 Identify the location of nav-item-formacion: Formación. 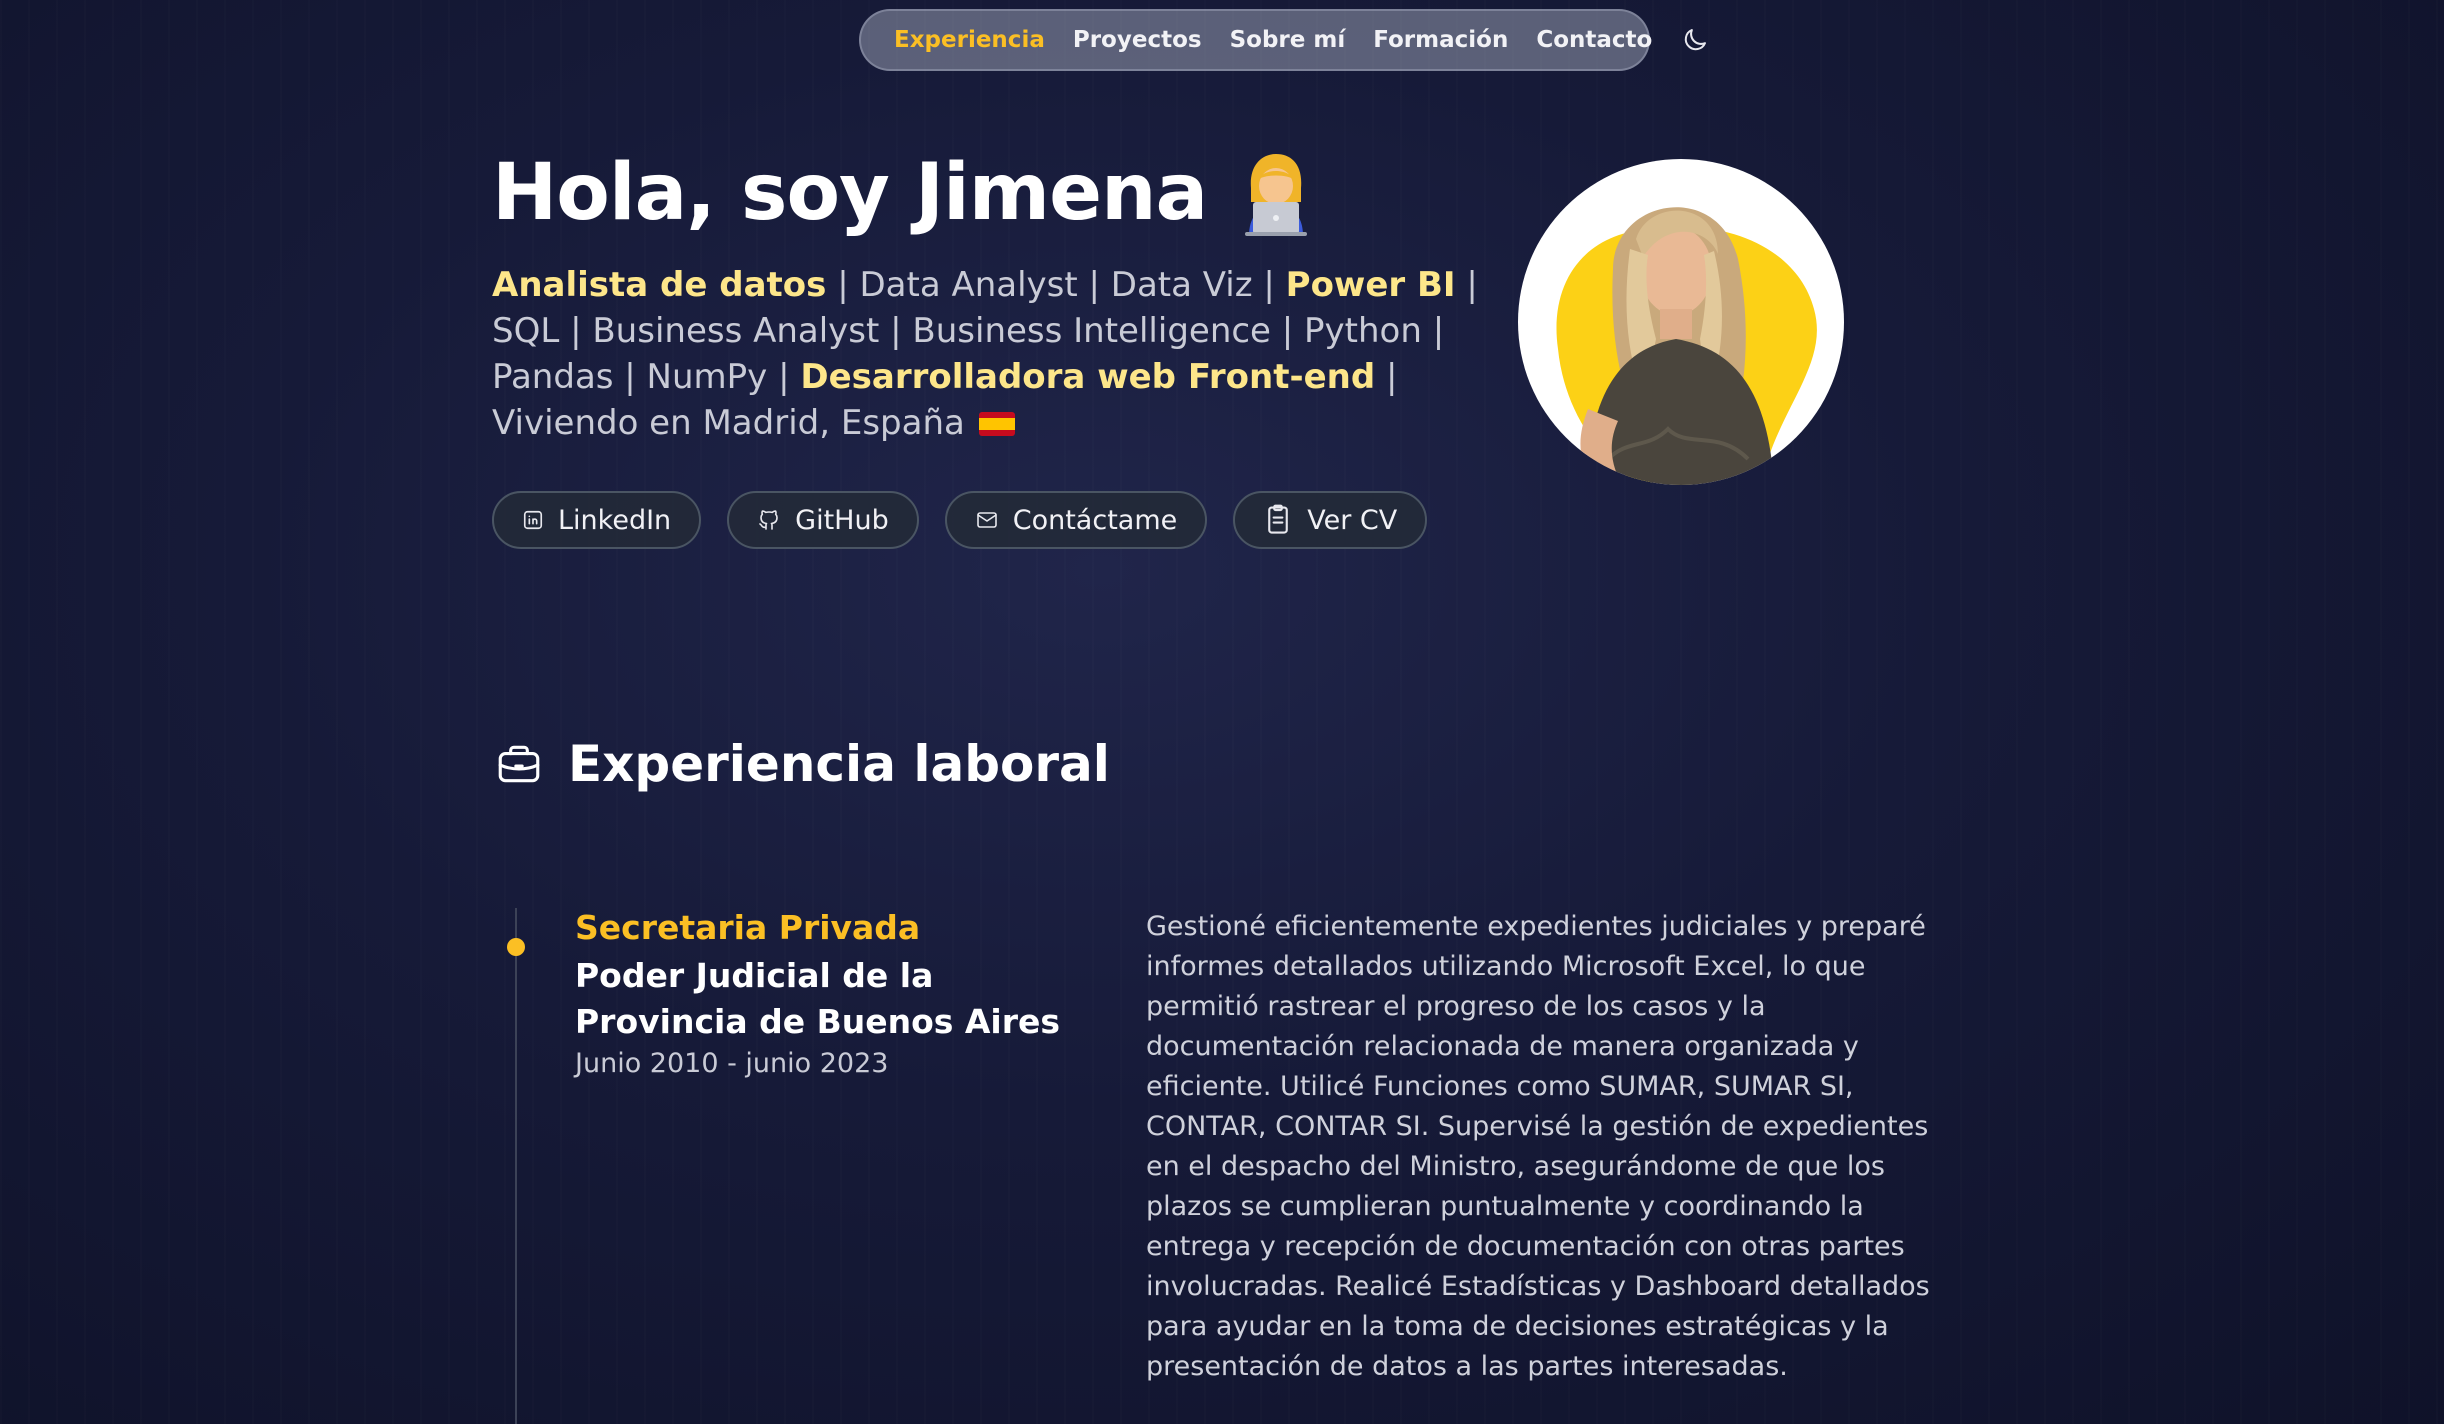
(1440, 40).